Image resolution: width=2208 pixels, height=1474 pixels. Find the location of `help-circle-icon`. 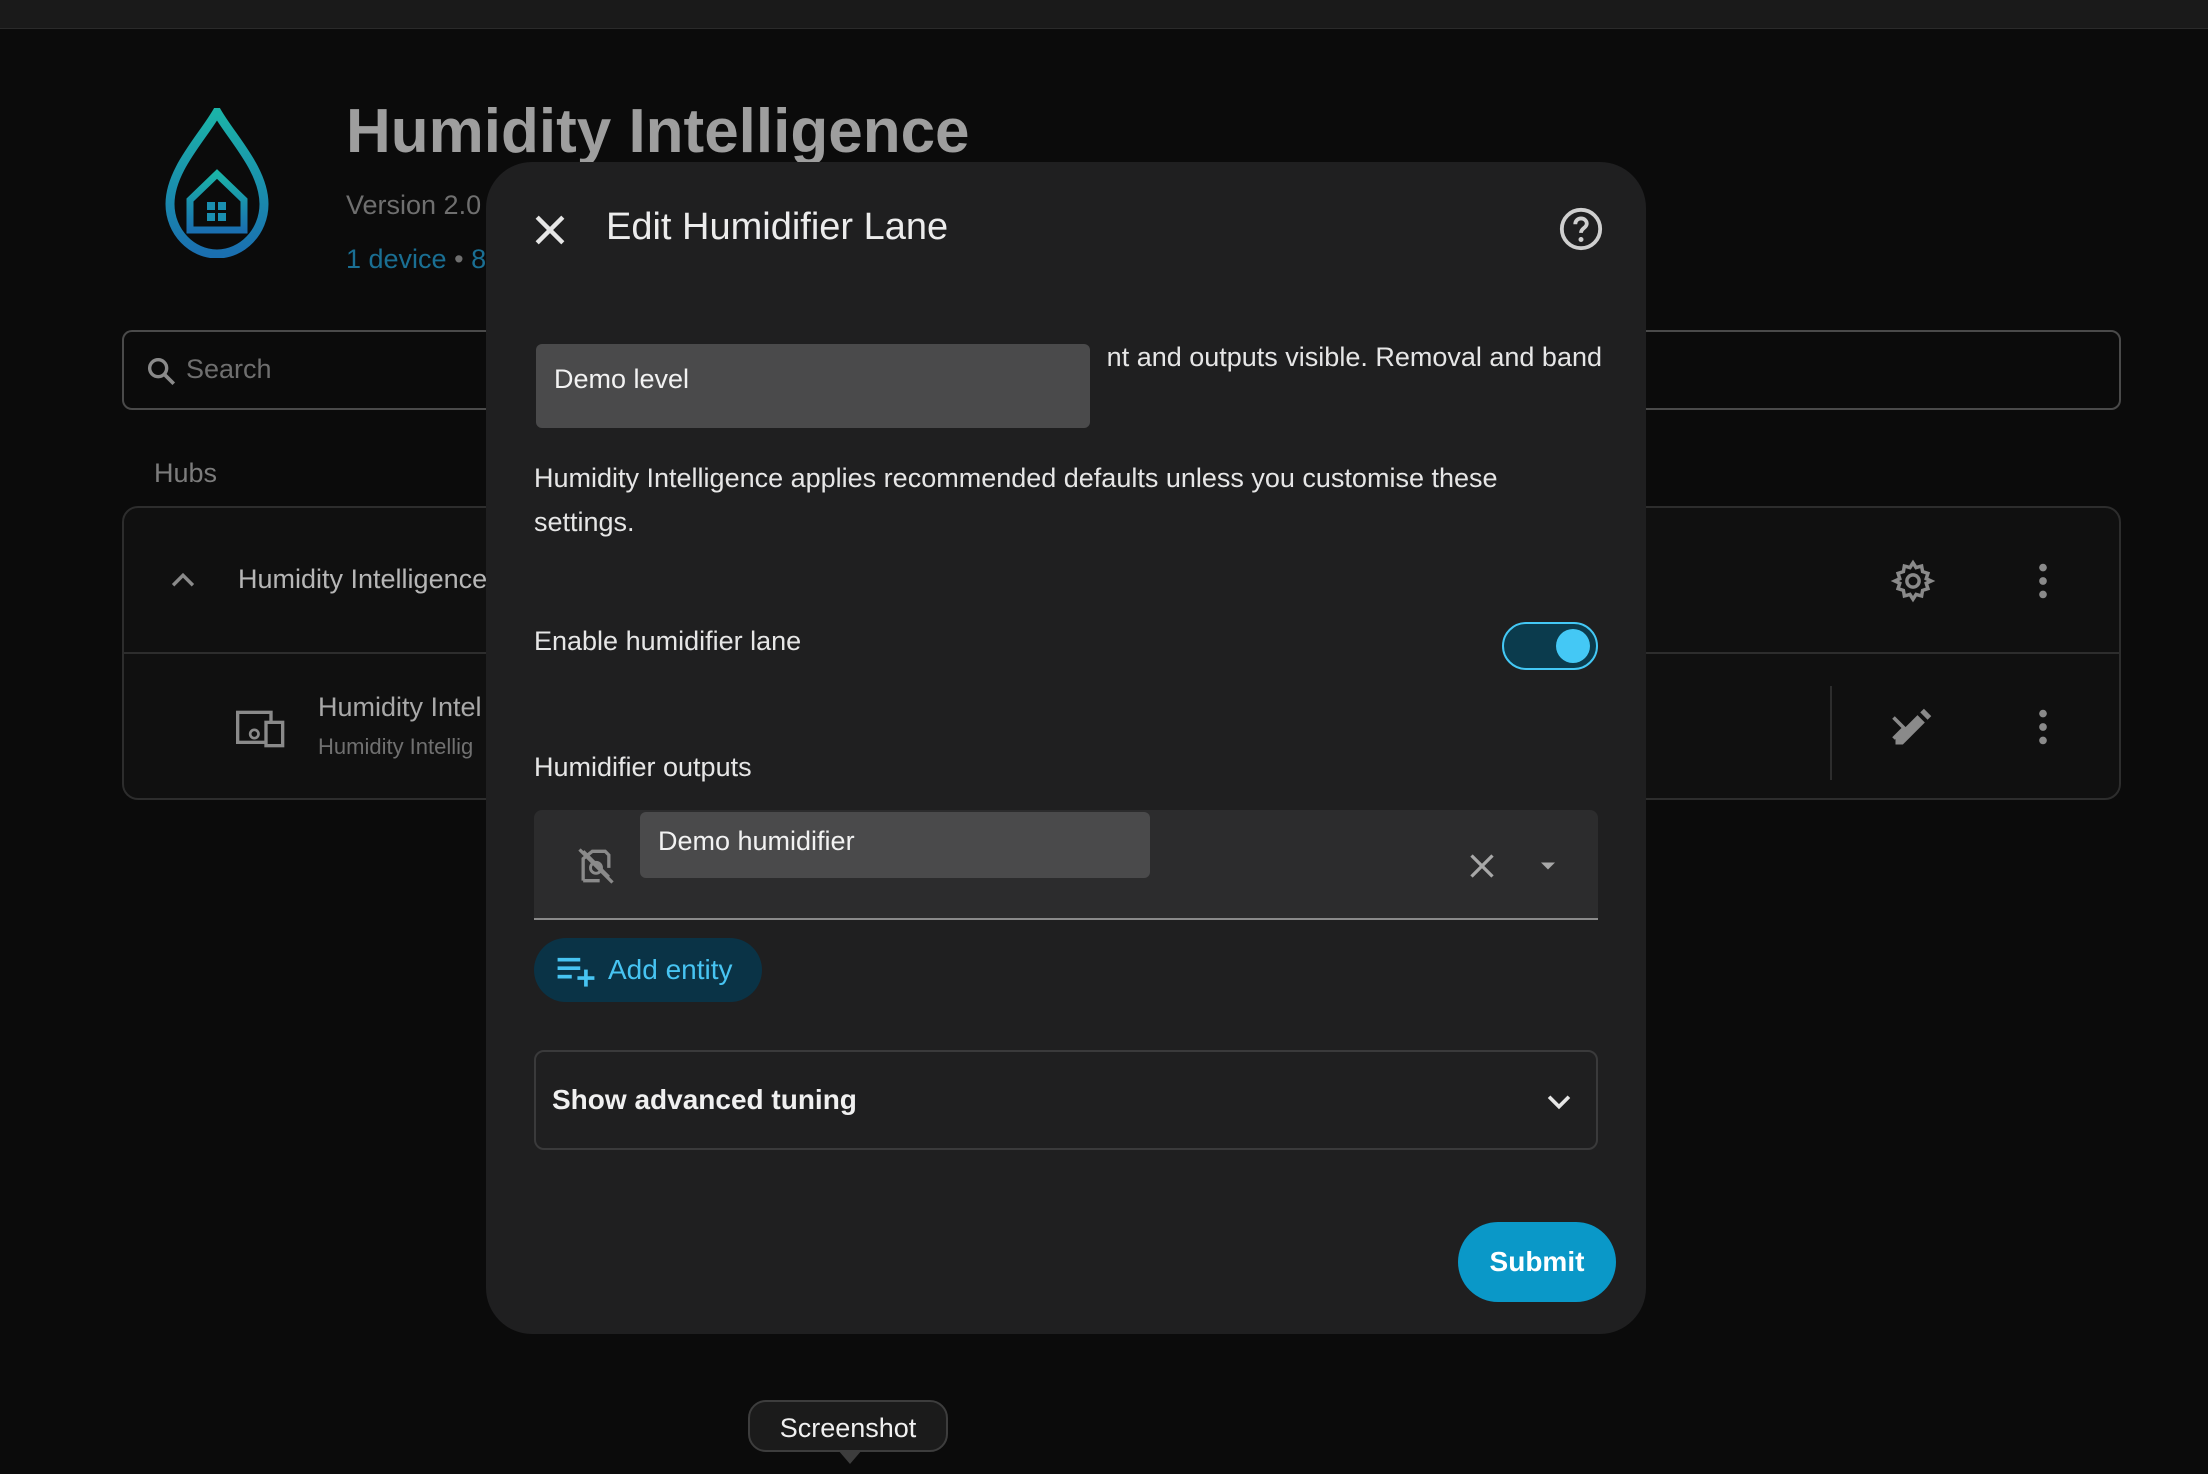

help-circle-icon is located at coordinates (1581, 229).